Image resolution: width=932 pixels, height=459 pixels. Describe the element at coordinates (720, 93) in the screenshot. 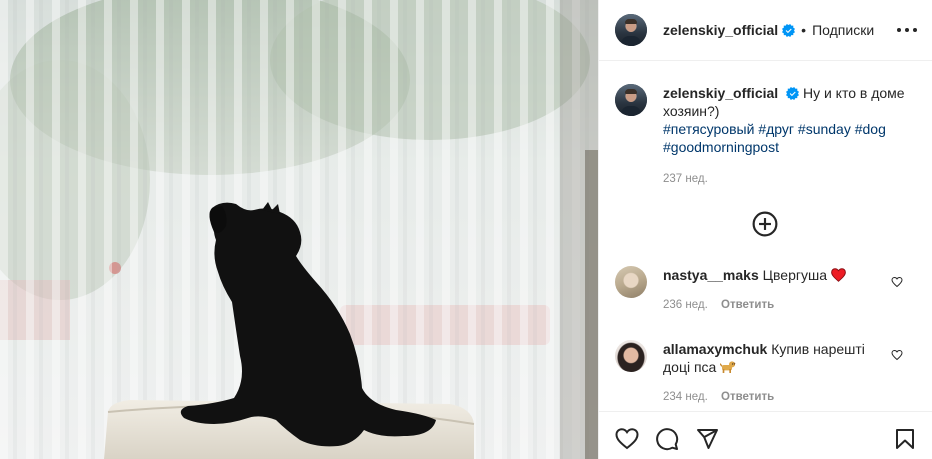

I see `caption-username: zelenskiy_official` at that location.